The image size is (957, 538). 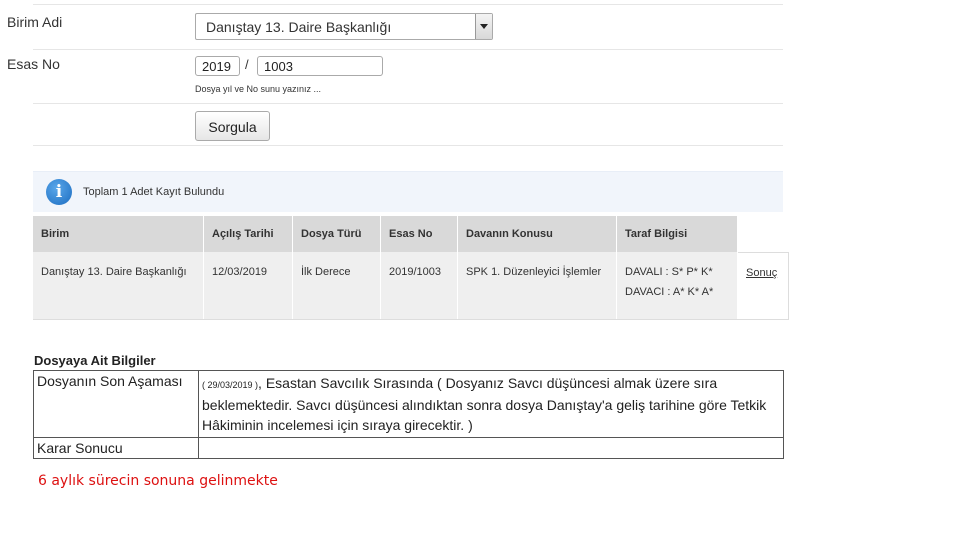 I want to click on cell-konu: SPK 1. Düzenleyici İşlemler, so click(x=537, y=286).